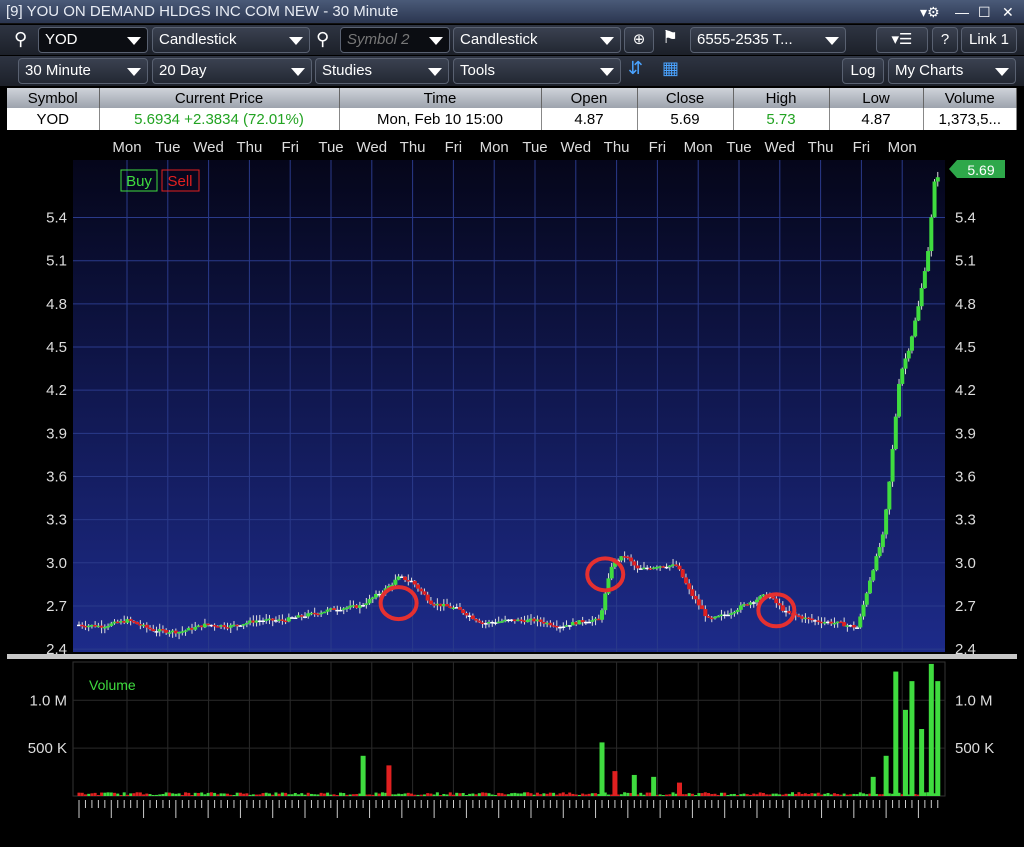 The image size is (1024, 847). Describe the element at coordinates (962, 12) in the screenshot. I see `minimize-icon: —` at that location.